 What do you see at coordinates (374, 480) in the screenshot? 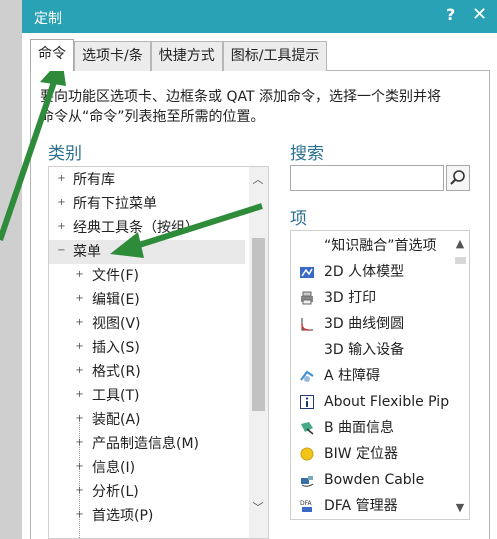
I see `command-label: Bowden Cable` at bounding box center [374, 480].